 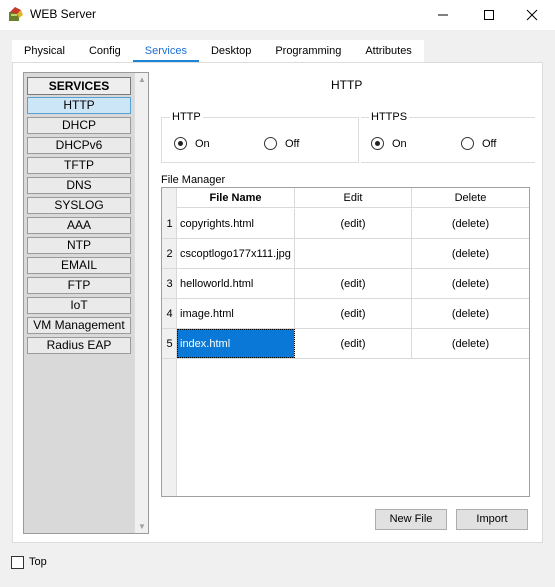 I want to click on http-group: HTTP On Off, so click(x=260, y=137).